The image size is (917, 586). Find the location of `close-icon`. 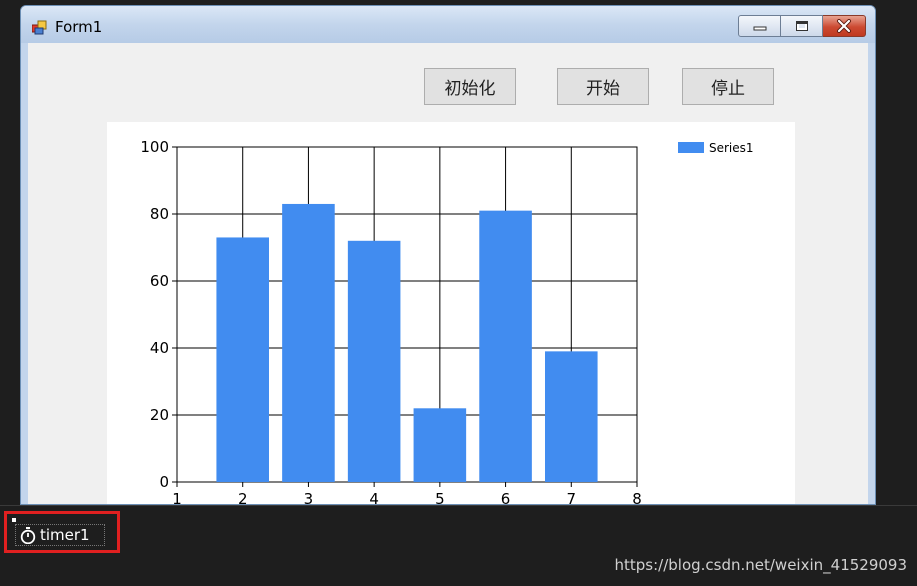

close-icon is located at coordinates (844, 26).